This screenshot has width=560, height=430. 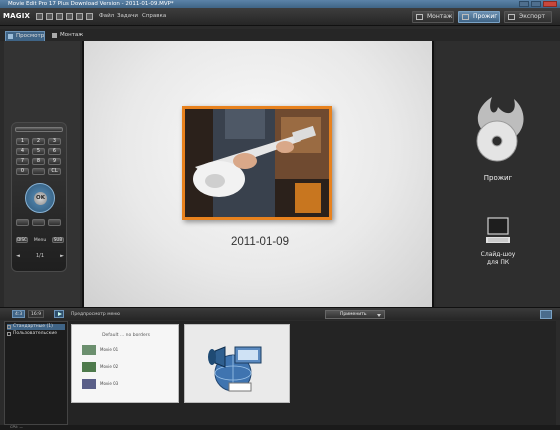 What do you see at coordinates (39, 129) in the screenshot?
I see `remote-display` at bounding box center [39, 129].